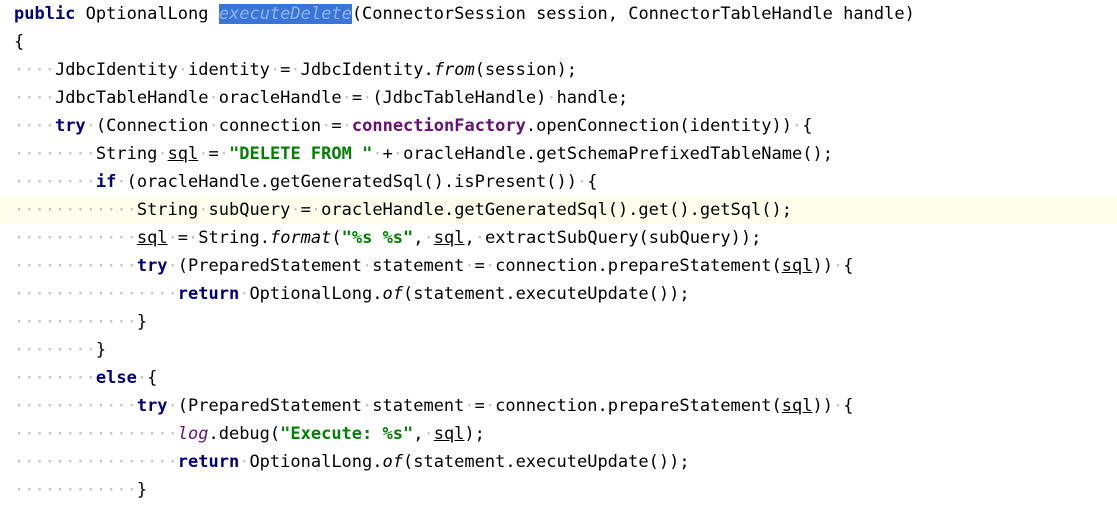 Image resolution: width=1117 pixels, height=507 pixels. I want to click on code-token: (, so click(336, 238).